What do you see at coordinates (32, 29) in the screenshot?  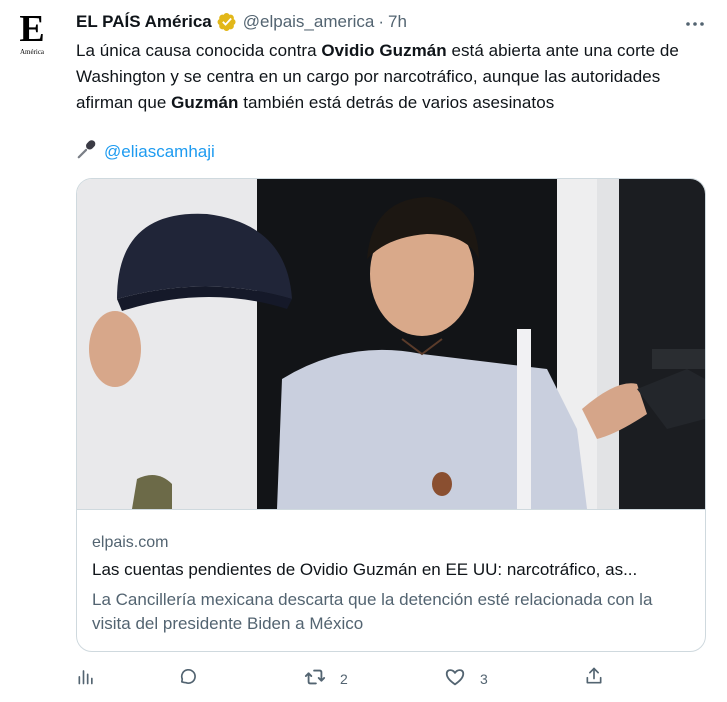 I see `logo-letter: E` at bounding box center [32, 29].